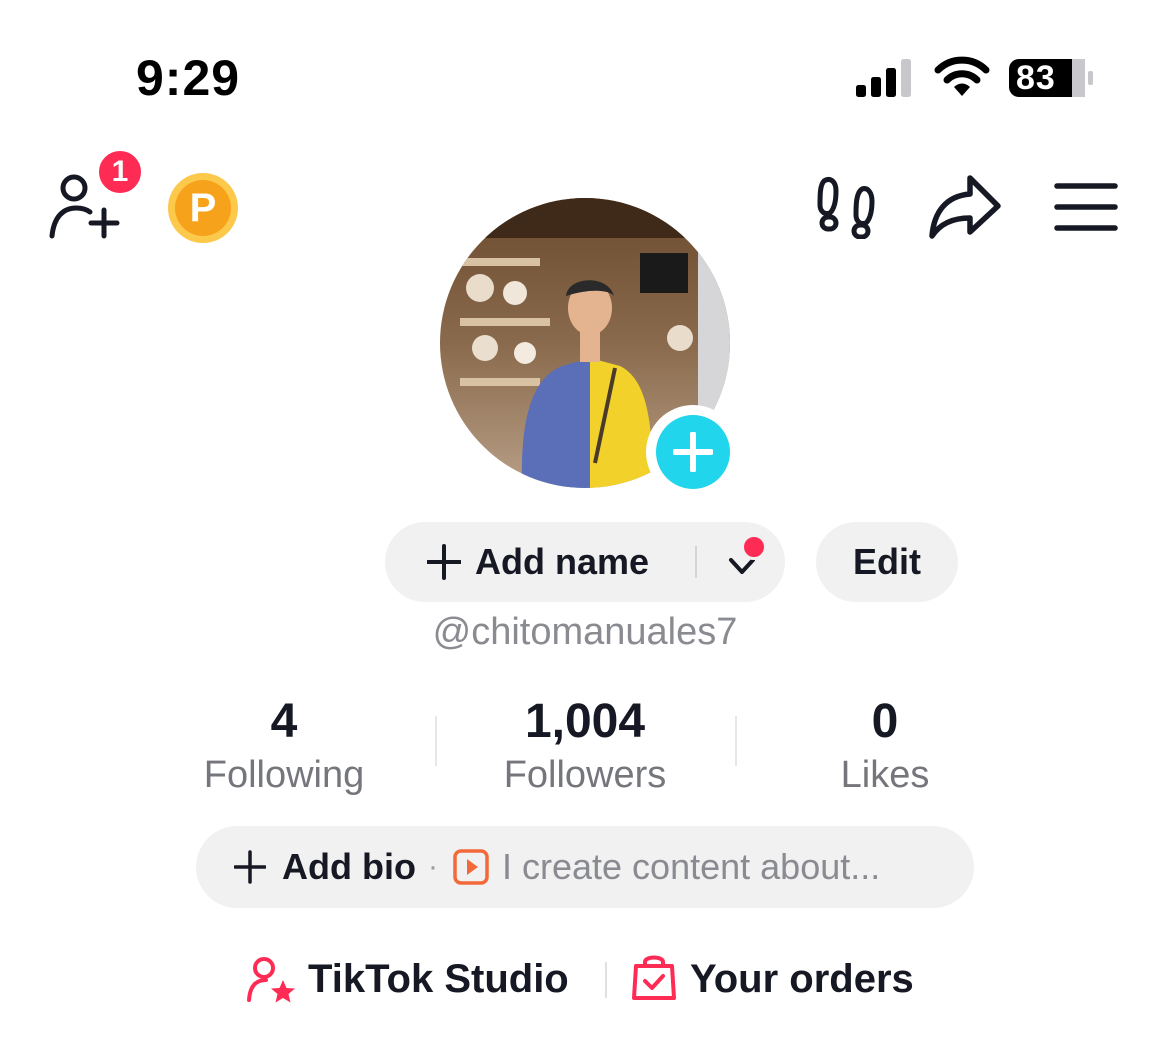 This screenshot has width=1170, height=1056. I want to click on edit-profile-button: Edit, so click(887, 562).